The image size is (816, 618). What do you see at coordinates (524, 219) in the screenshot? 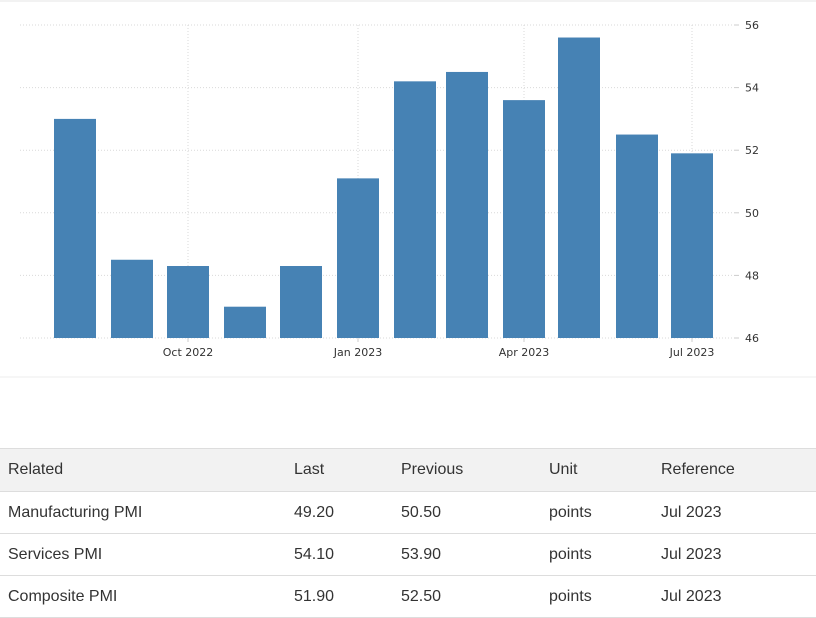
I see `bar-apr-2023` at bounding box center [524, 219].